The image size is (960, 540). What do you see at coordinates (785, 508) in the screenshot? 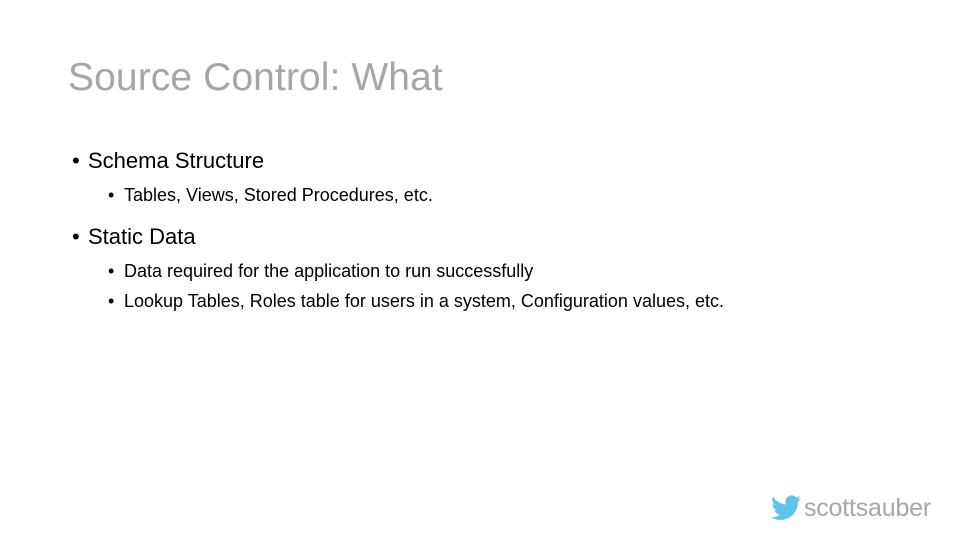
I see `twitter-bird-icon` at bounding box center [785, 508].